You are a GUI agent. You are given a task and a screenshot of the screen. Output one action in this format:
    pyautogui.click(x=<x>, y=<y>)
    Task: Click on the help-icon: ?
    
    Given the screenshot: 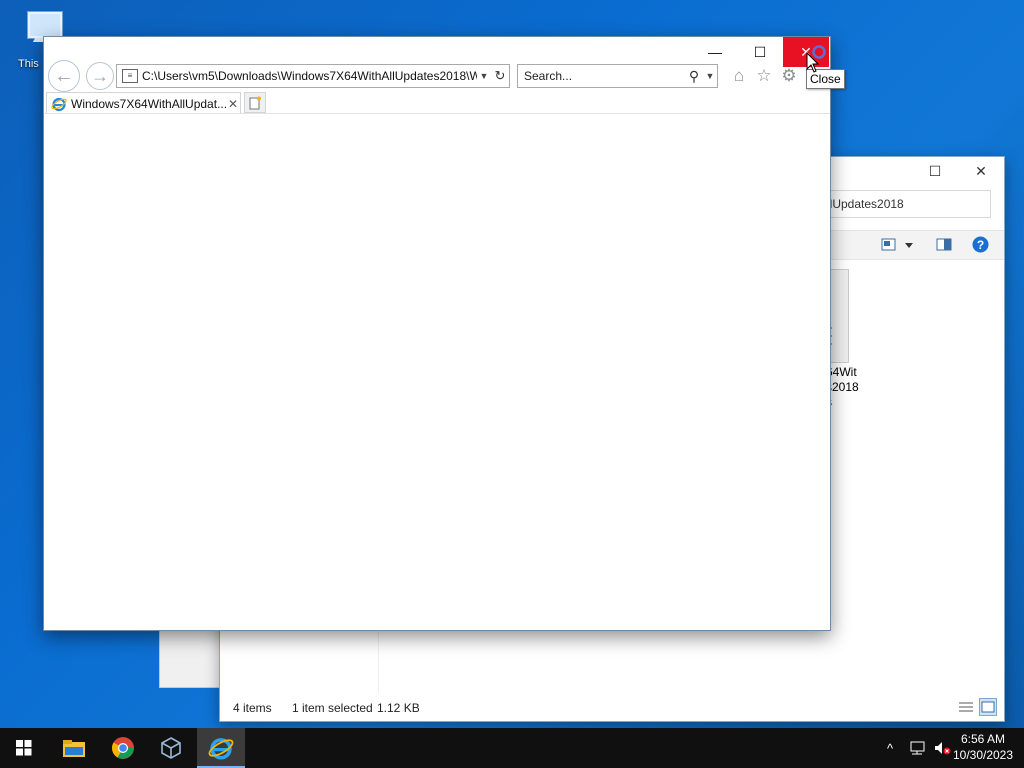 What is the action you would take?
    pyautogui.click(x=980, y=244)
    